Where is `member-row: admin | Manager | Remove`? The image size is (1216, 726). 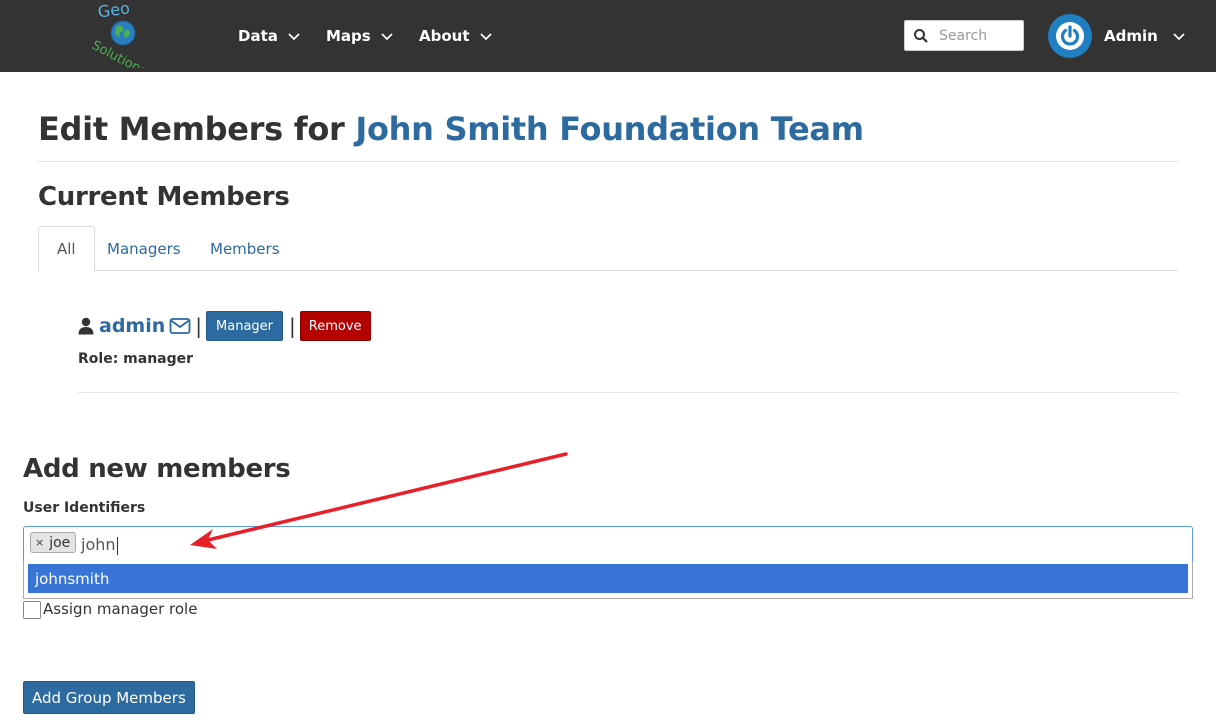 member-row: admin | Manager | Remove is located at coordinates (224, 326).